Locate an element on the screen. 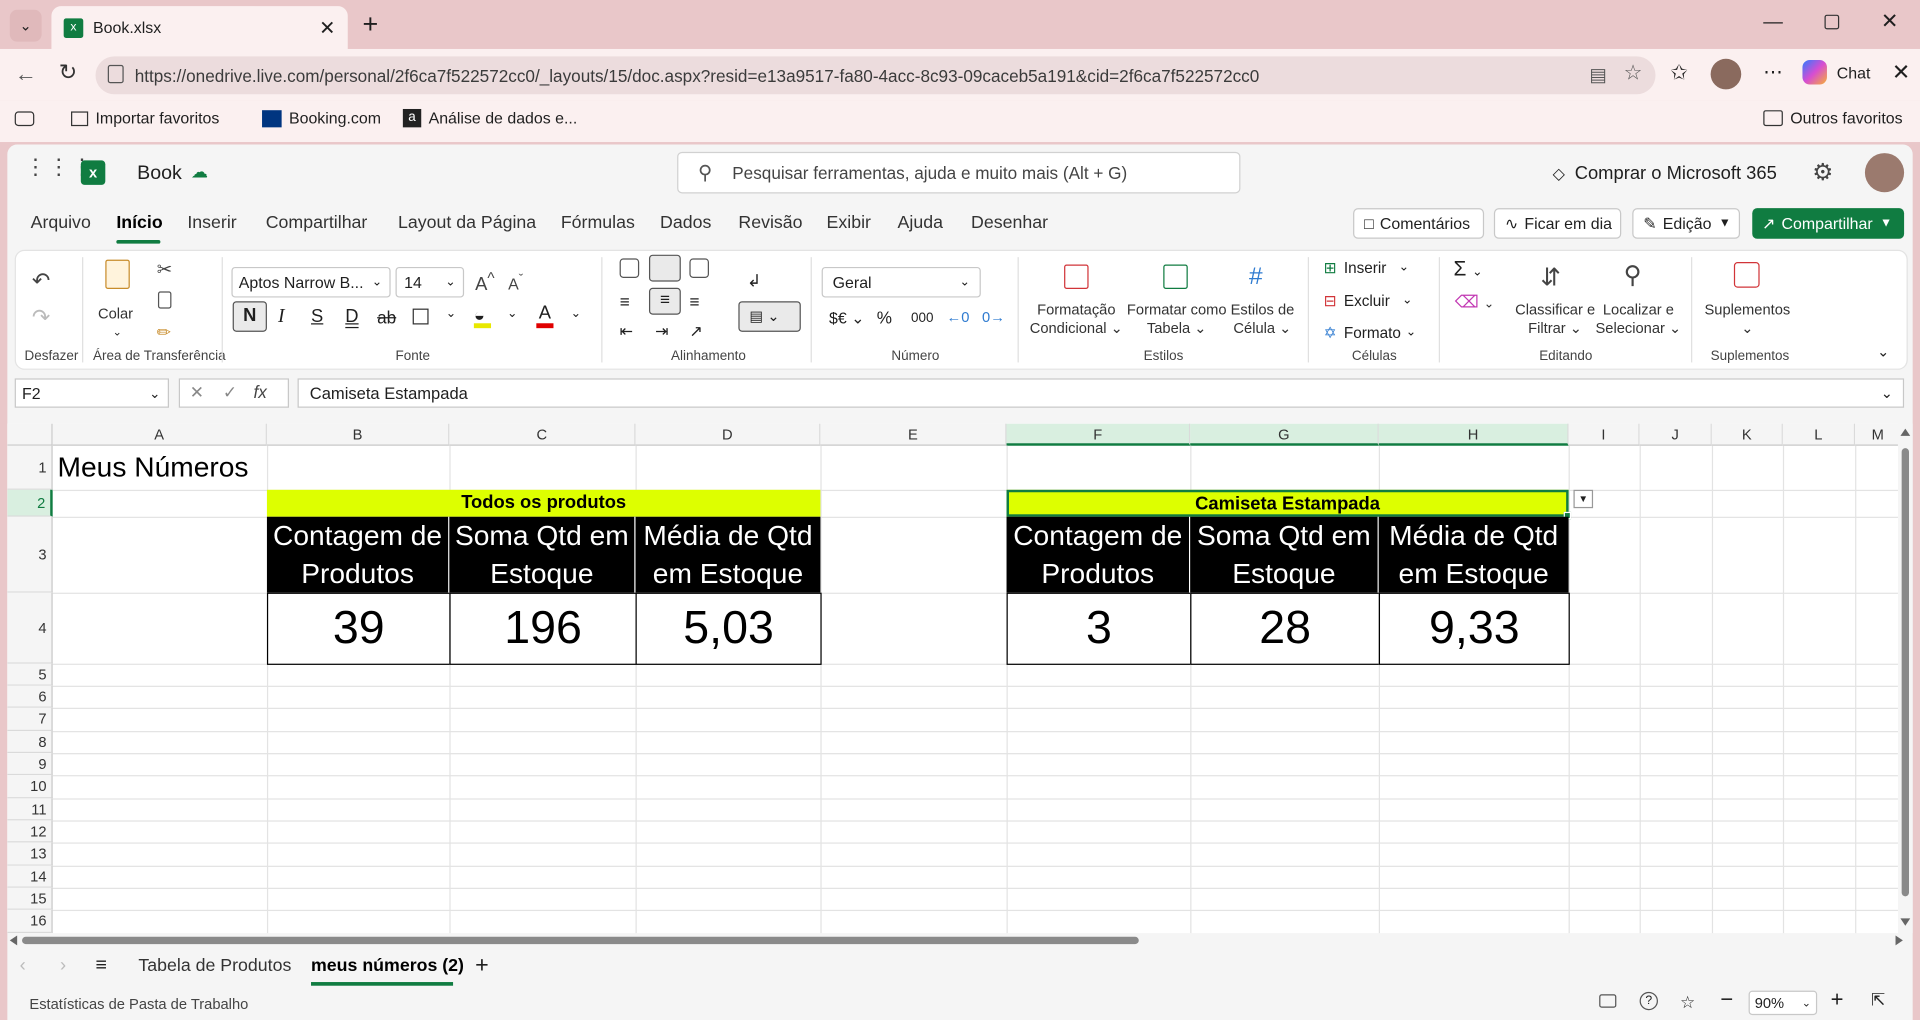 Image resolution: width=1920 pixels, height=1020 pixels. copy-icon is located at coordinates (164, 300).